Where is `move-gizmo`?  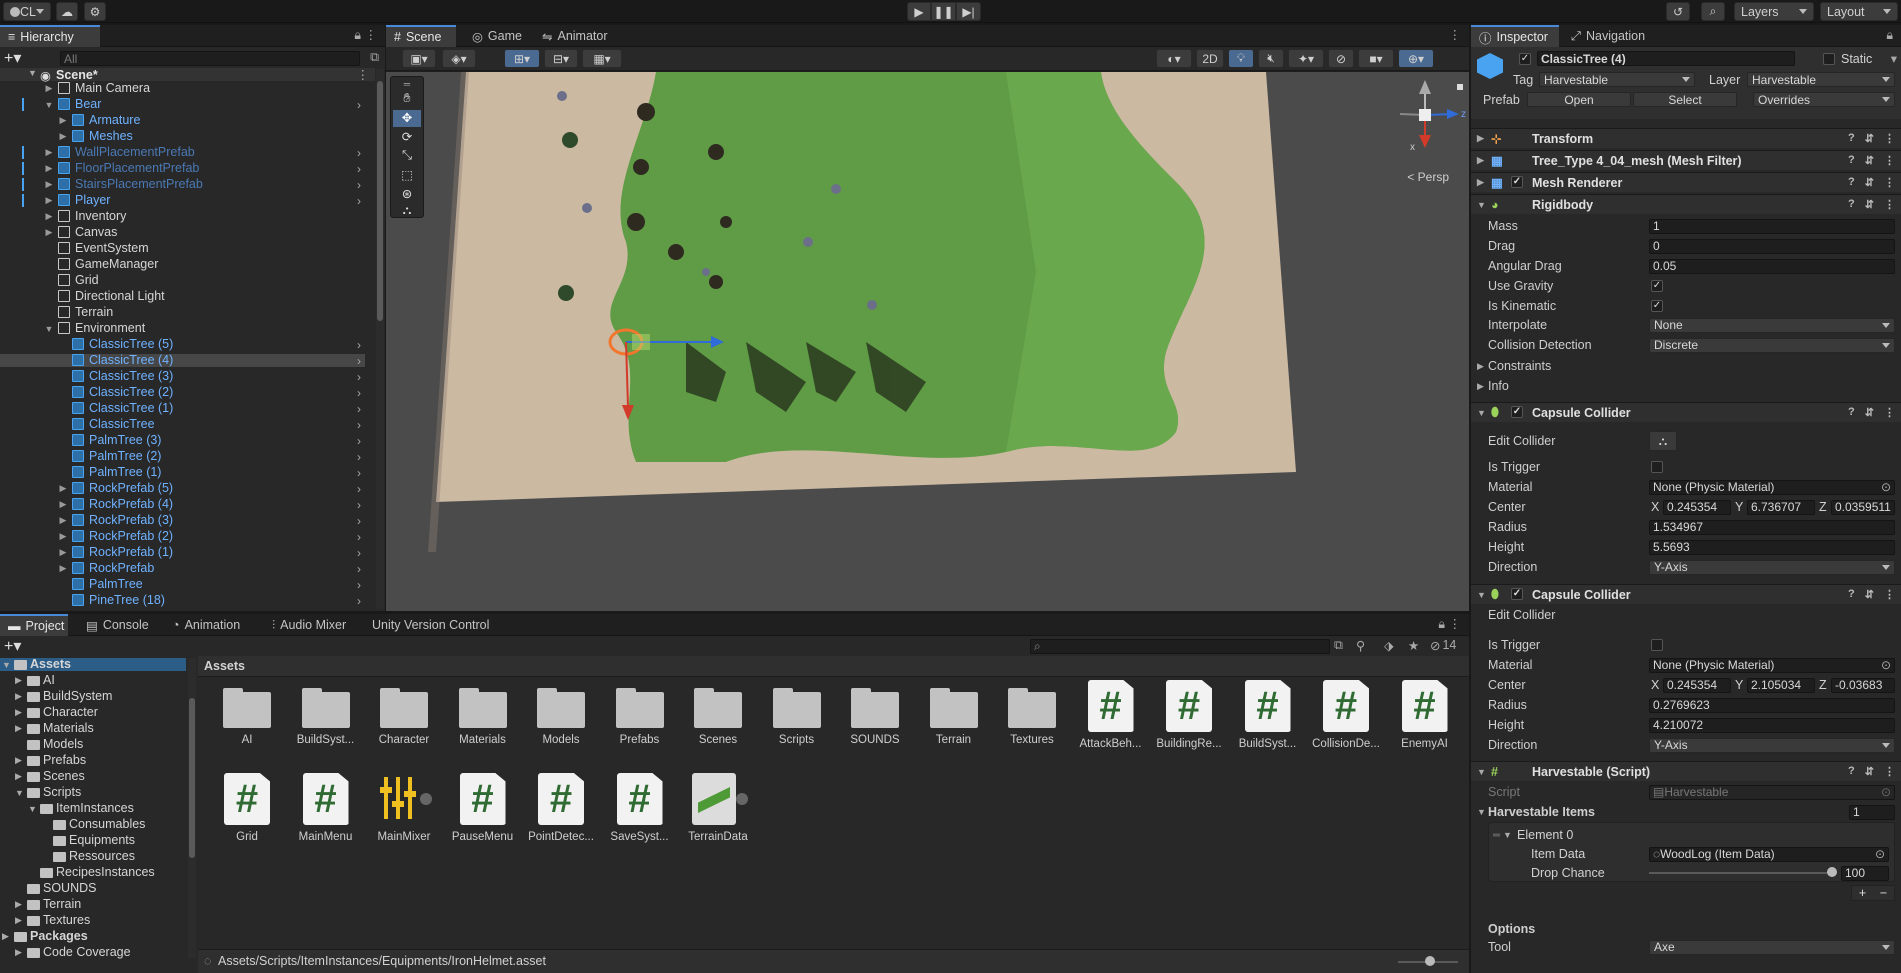 move-gizmo is located at coordinates (696, 382).